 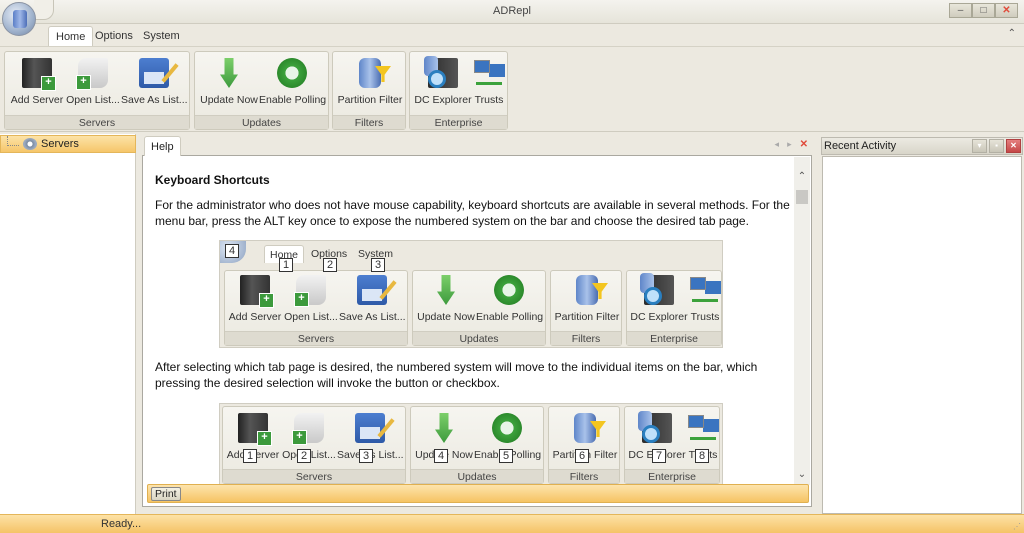 I want to click on illustration-enable-polling: Enable Polling, so click(x=510, y=302).